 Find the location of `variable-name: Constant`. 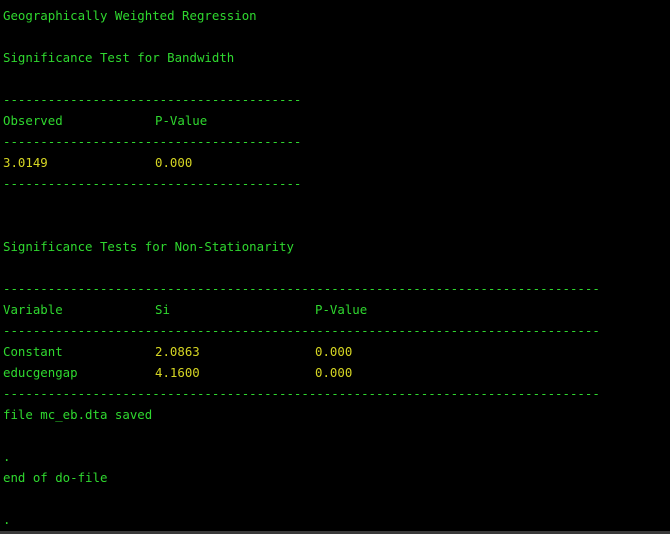

variable-name: Constant is located at coordinates (33, 351).